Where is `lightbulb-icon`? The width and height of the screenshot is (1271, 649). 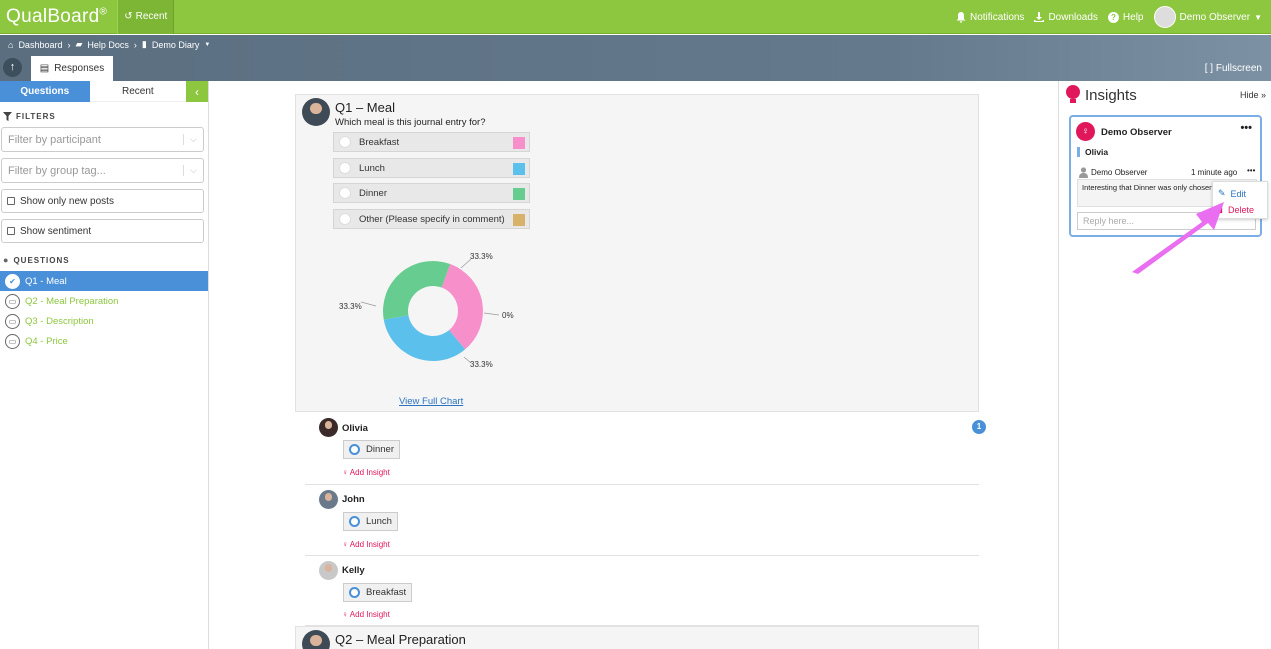 lightbulb-icon is located at coordinates (1073, 94).